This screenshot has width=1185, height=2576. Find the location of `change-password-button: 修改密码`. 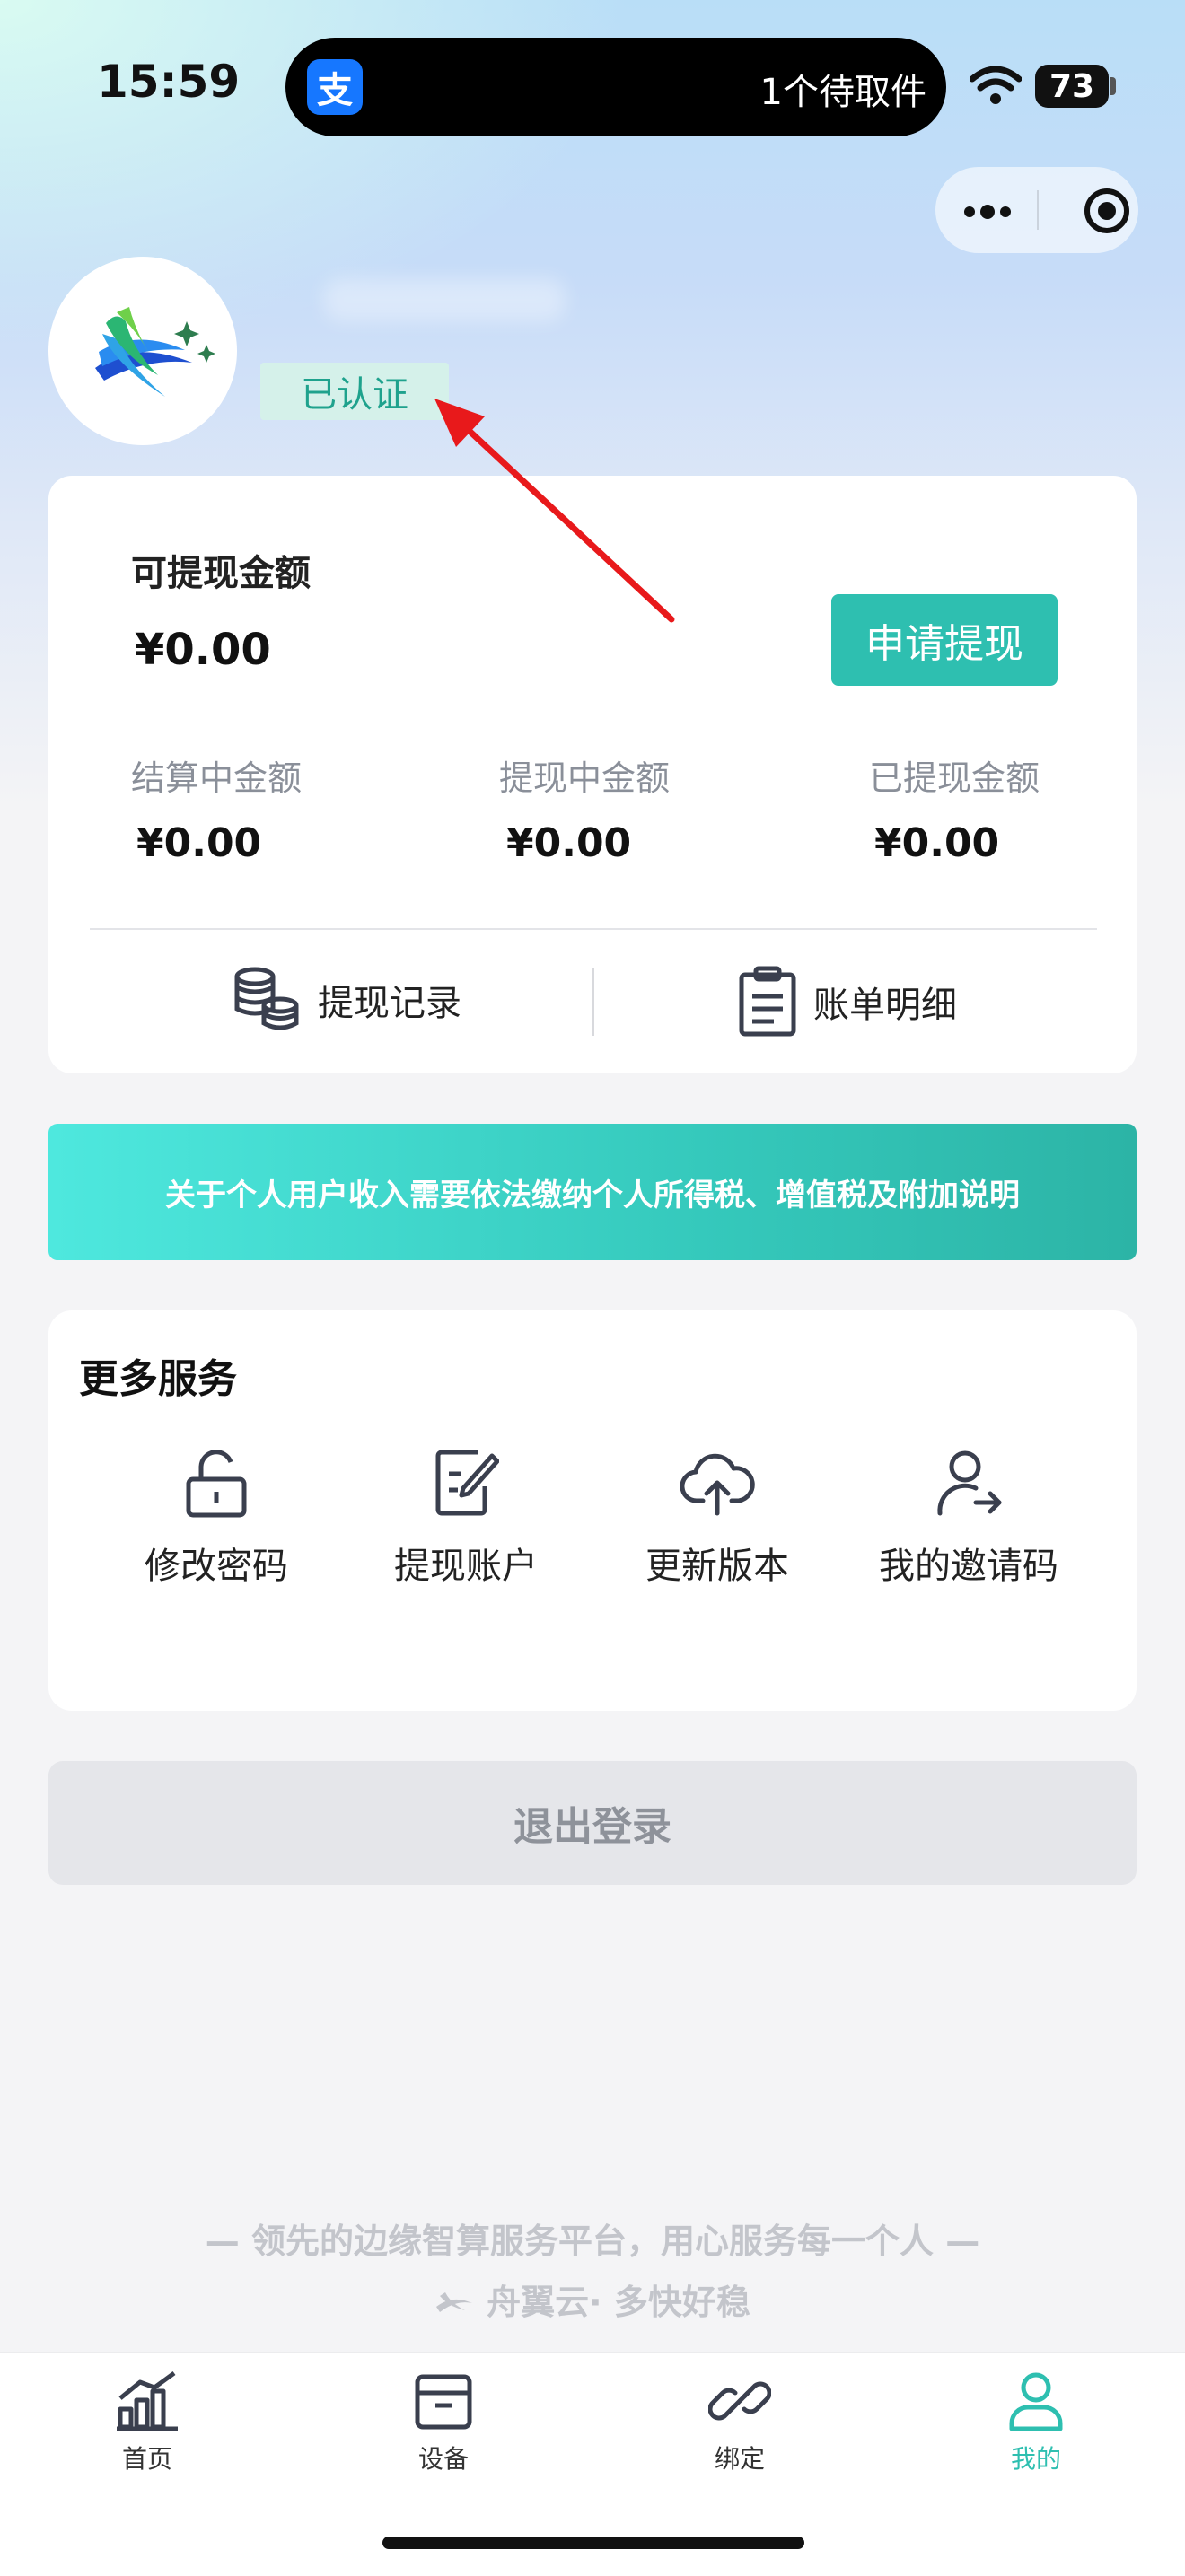

change-password-button: 修改密码 is located at coordinates (216, 1518).